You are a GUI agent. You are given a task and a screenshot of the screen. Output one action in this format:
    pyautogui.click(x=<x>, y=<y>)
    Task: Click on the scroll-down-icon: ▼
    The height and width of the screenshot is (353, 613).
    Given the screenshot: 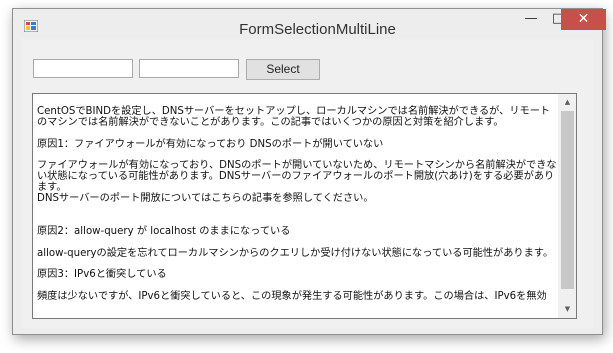 What is the action you would take?
    pyautogui.click(x=567, y=309)
    